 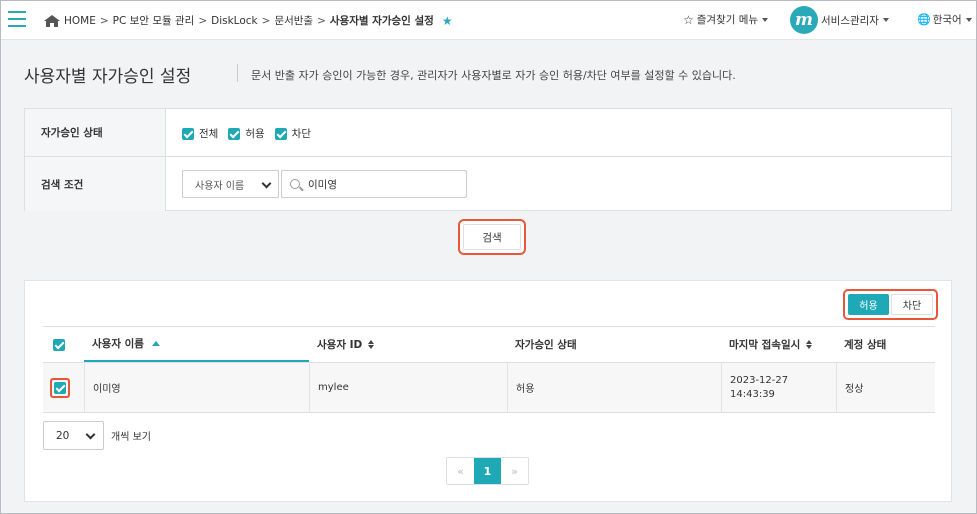 What do you see at coordinates (154, 20) in the screenshot?
I see `breadcrumb-pc-security: PC 보안 모듈 관리` at bounding box center [154, 20].